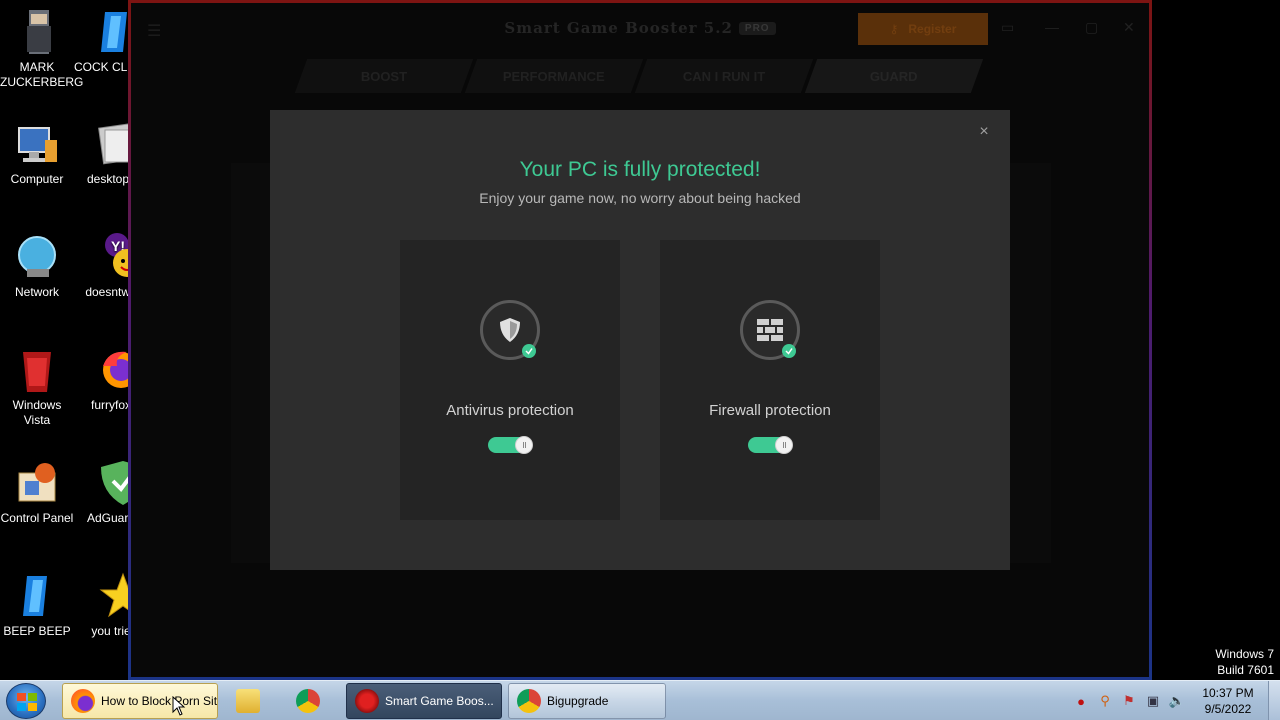  What do you see at coordinates (42, 74) in the screenshot?
I see `desktop-icon-label: MARK ZUCKERBERG` at bounding box center [42, 74].